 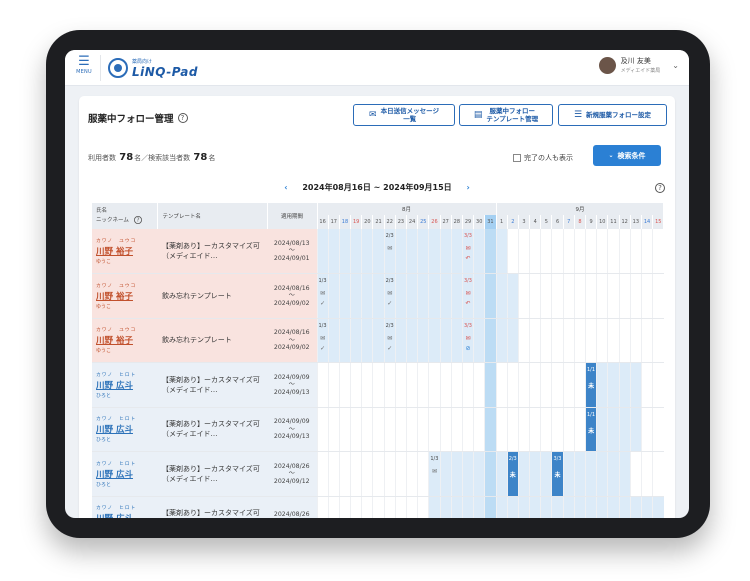 What do you see at coordinates (591, 385) in the screenshot?
I see `unsent-marker: 1/1 未` at bounding box center [591, 385].